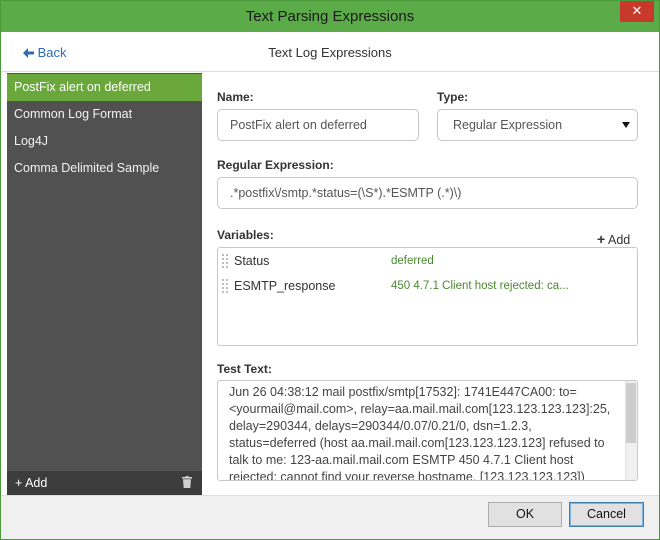 This screenshot has width=660, height=540. I want to click on ok-button: OK, so click(525, 514).